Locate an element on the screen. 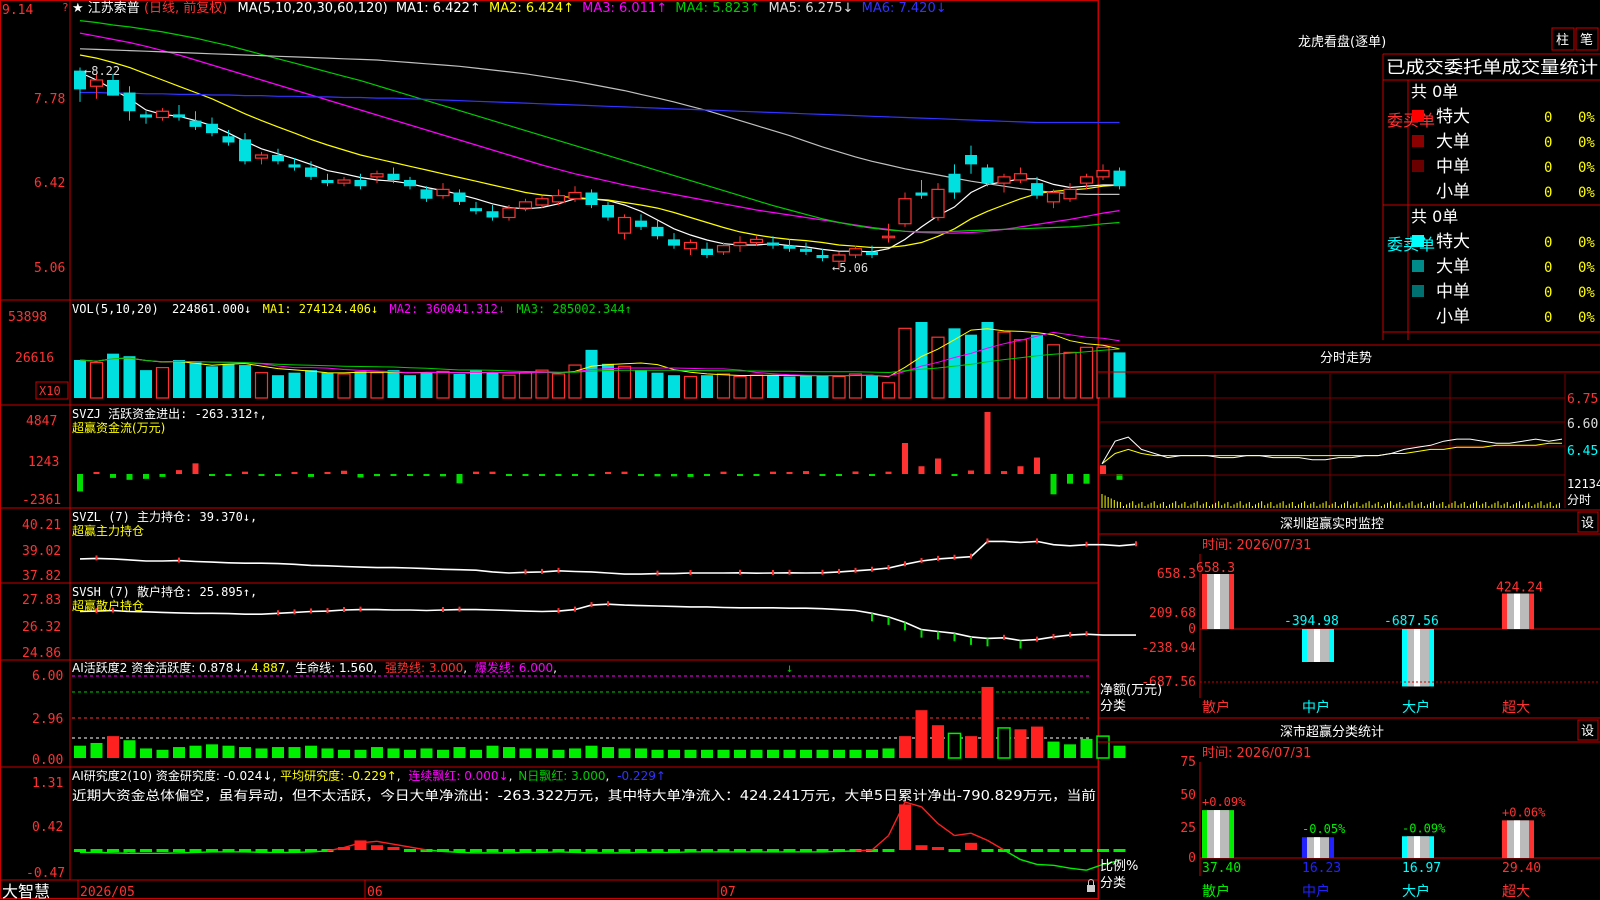  ai-active-bar-strong is located at coordinates (113, 747).